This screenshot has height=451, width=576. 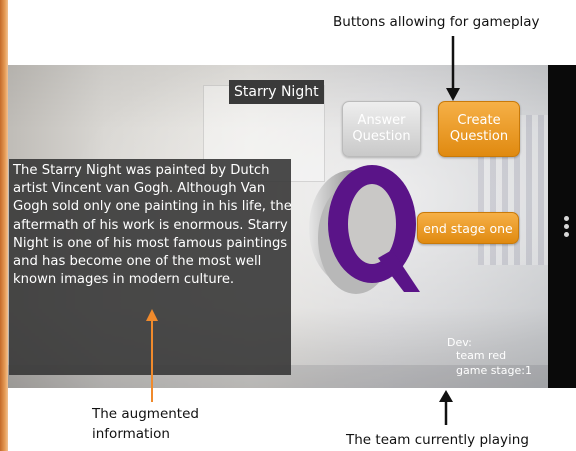 What do you see at coordinates (468, 228) in the screenshot?
I see `end-stage-button: end stage one` at bounding box center [468, 228].